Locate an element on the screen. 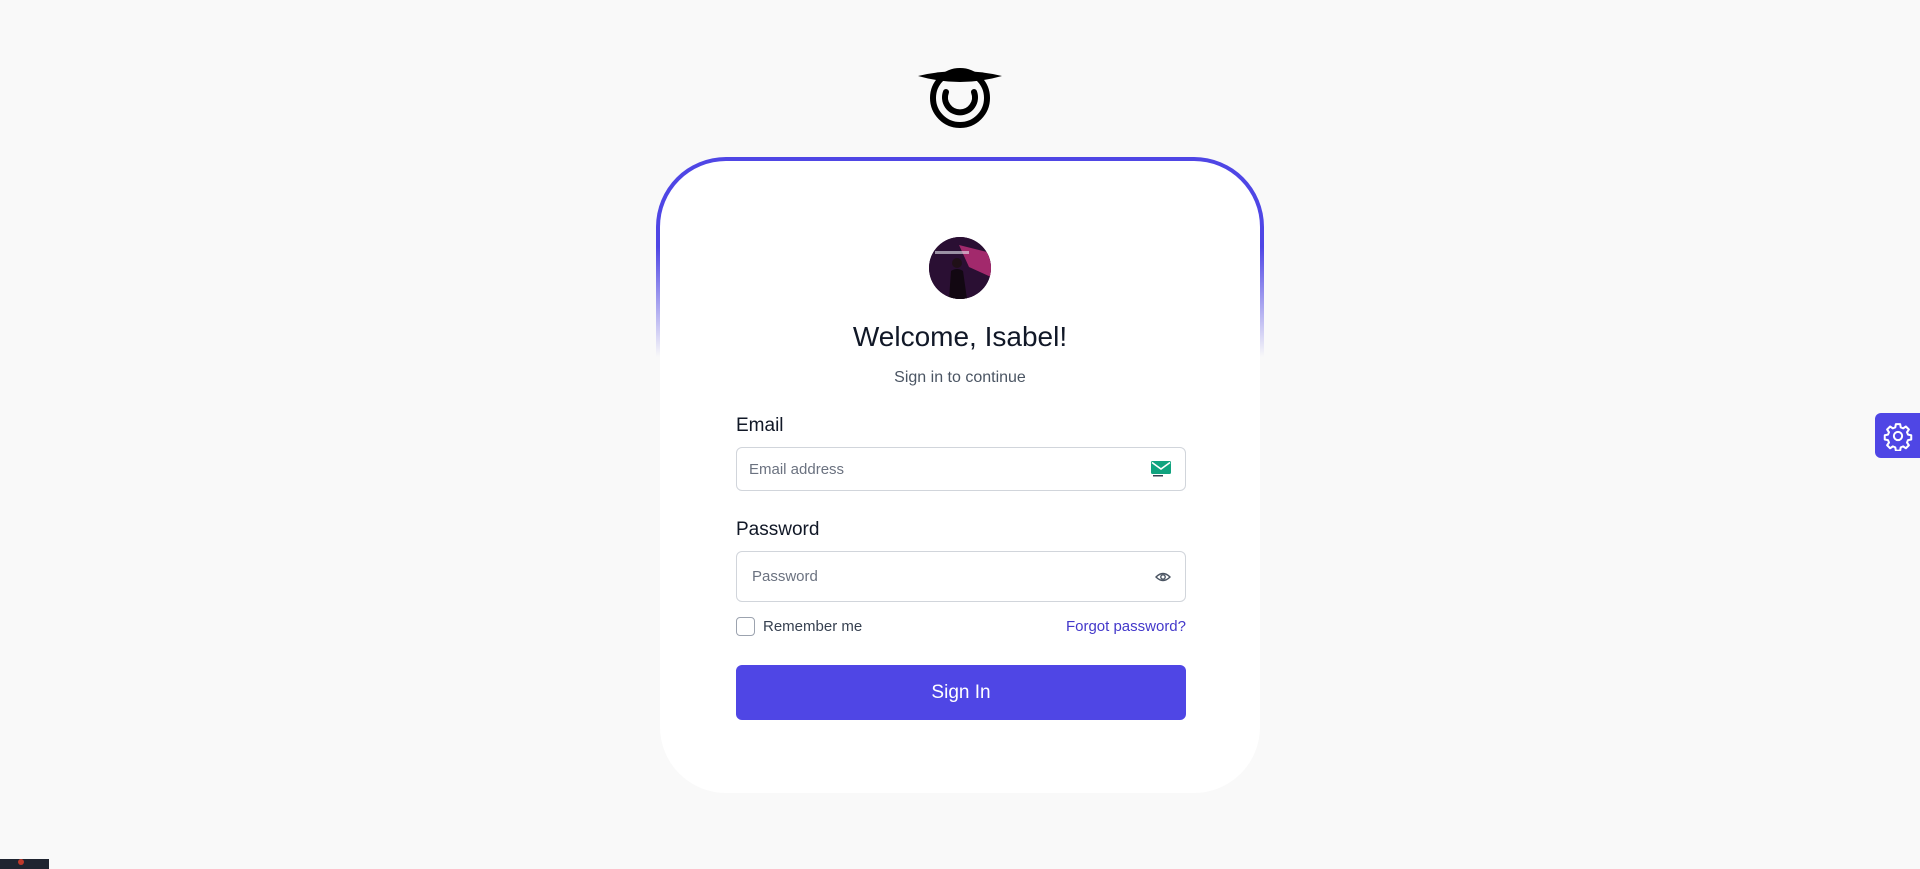 Image resolution: width=1920 pixels, height=869 pixels. welcome-subtitle: Sign in to continue is located at coordinates (960, 377).